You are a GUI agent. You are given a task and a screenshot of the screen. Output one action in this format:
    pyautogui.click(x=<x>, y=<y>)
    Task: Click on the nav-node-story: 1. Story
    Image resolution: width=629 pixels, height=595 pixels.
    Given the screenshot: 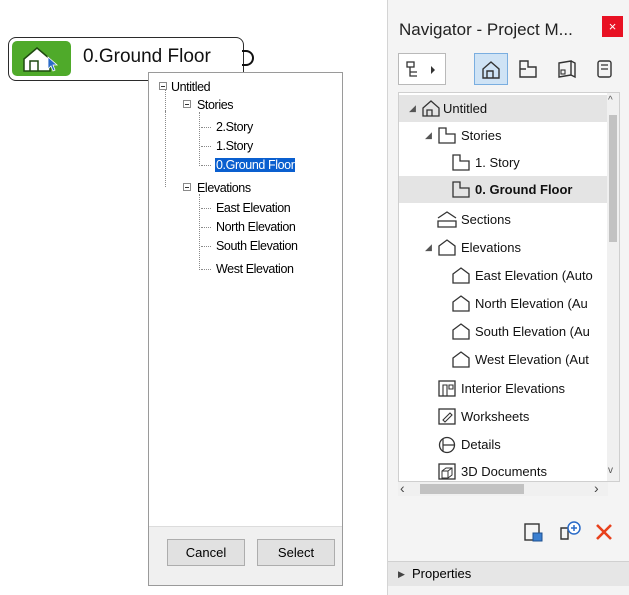 What is the action you would take?
    pyautogui.click(x=504, y=162)
    